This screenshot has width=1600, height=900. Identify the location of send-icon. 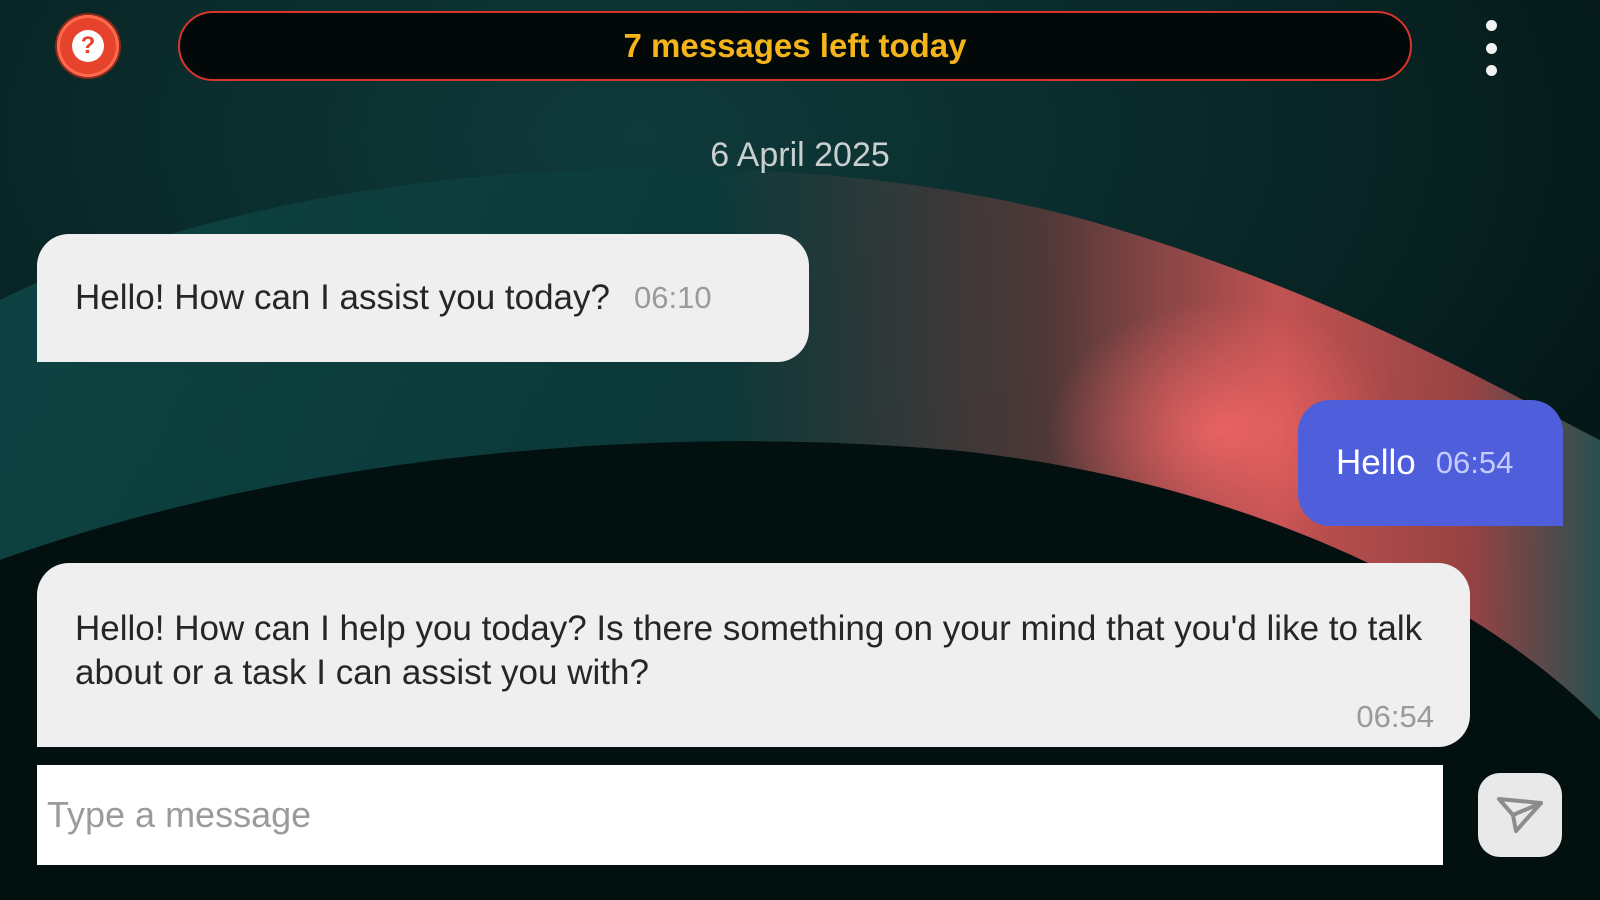
(1520, 815).